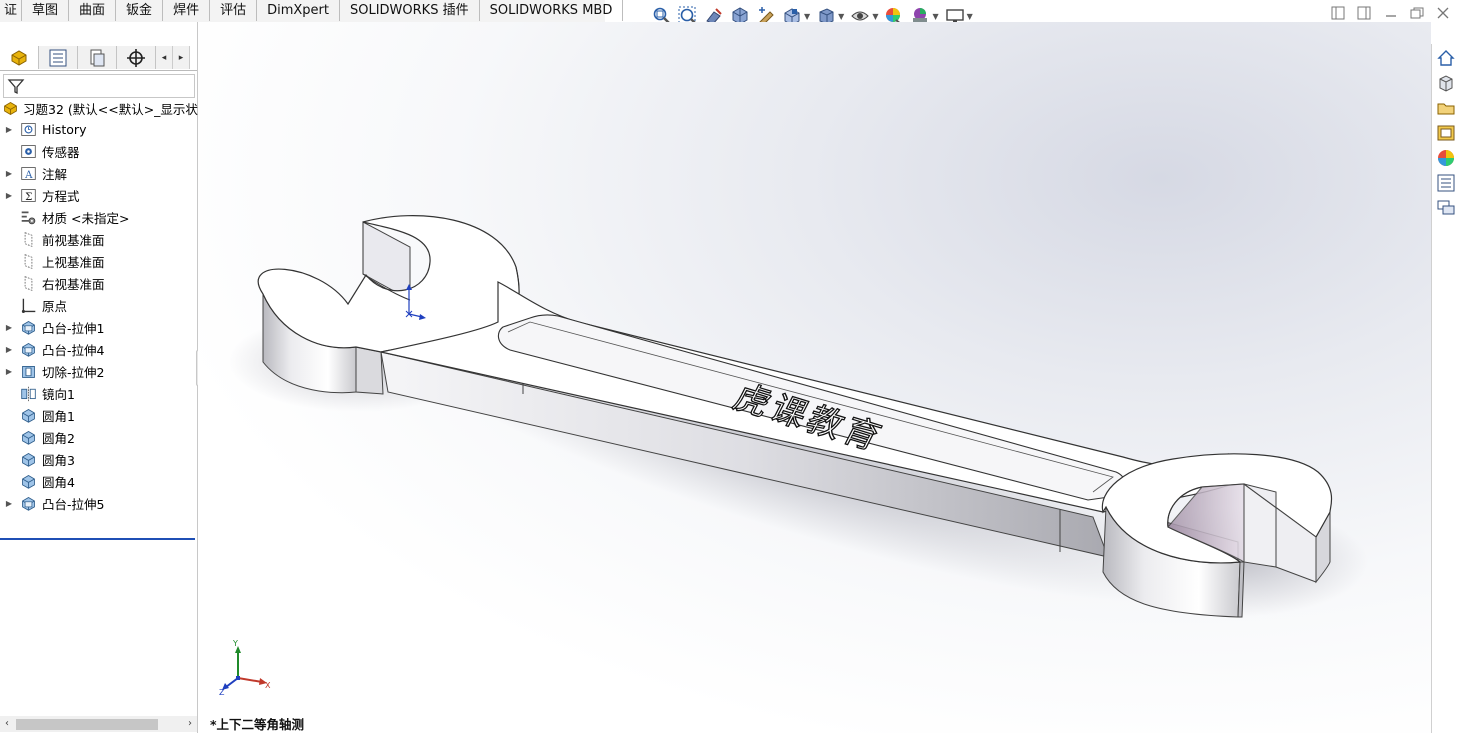 Image resolution: width=1459 pixels, height=733 pixels. I want to click on tree-item-label: 圆角1, so click(58, 416).